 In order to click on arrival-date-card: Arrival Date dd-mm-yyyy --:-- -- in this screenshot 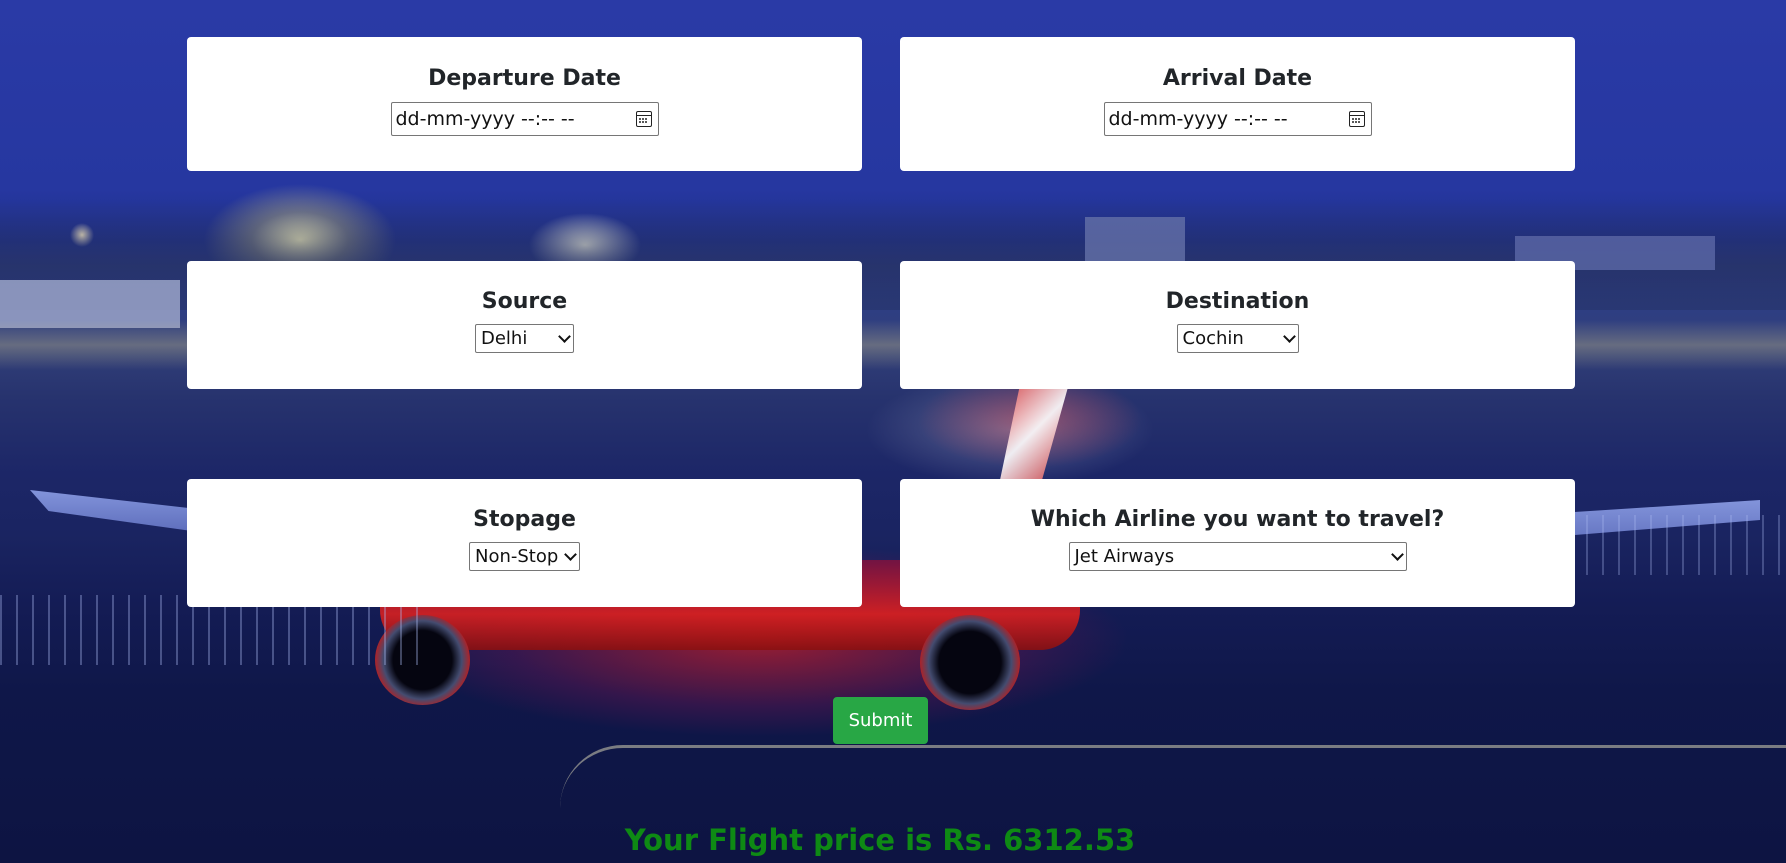, I will do `click(1237, 104)`.